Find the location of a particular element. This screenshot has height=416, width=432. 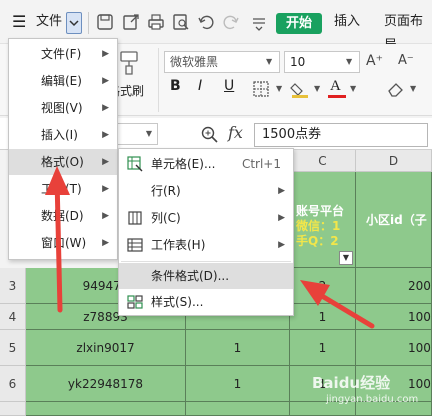

menu-item-label: 视图(V) is located at coordinates (62, 108).